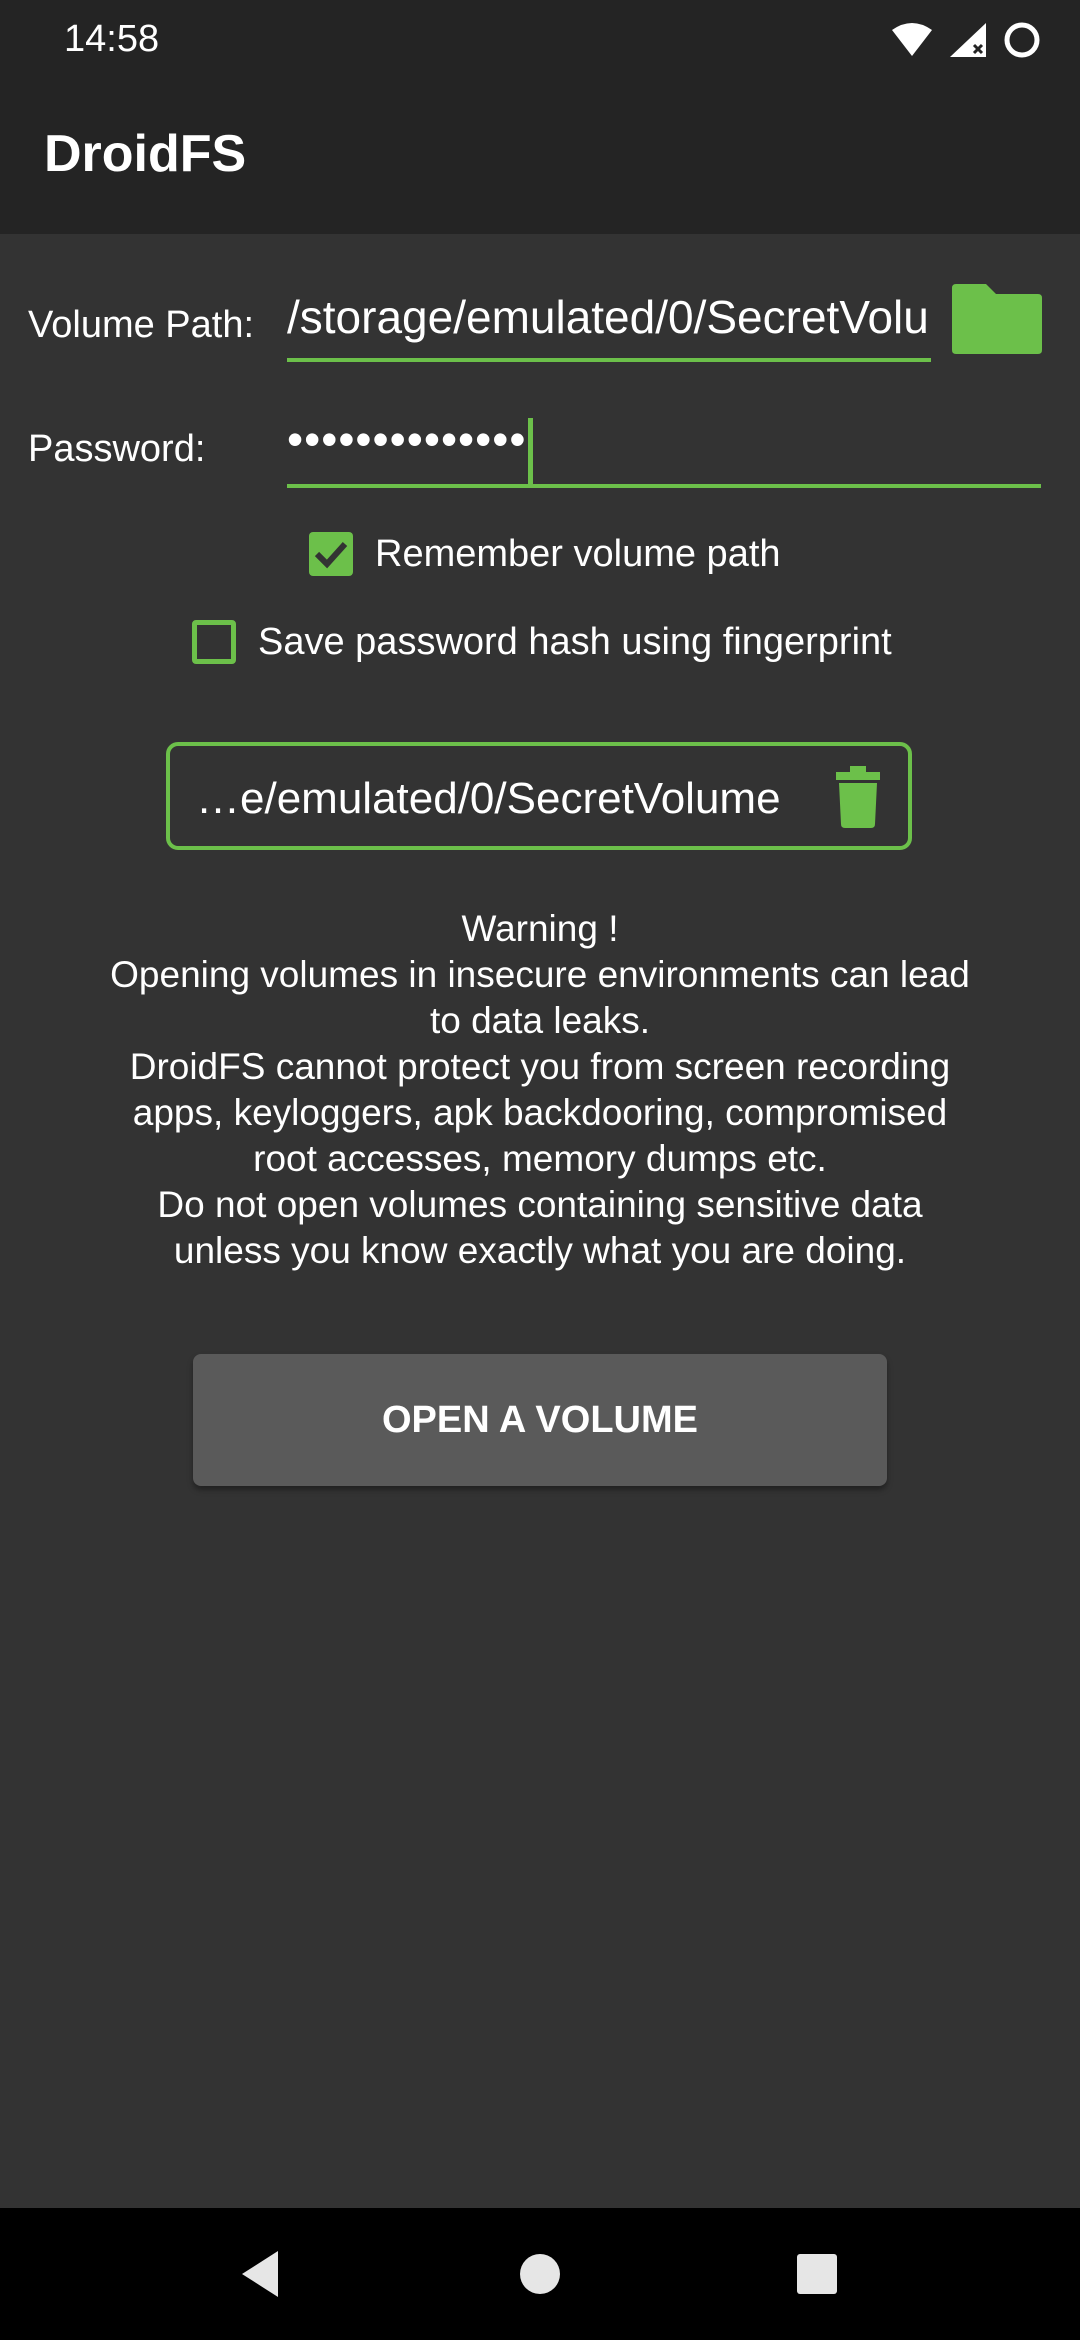 The image size is (1080, 2340). I want to click on volume-path-value: /storage/emulated/0/SecretVolume, so click(609, 317).